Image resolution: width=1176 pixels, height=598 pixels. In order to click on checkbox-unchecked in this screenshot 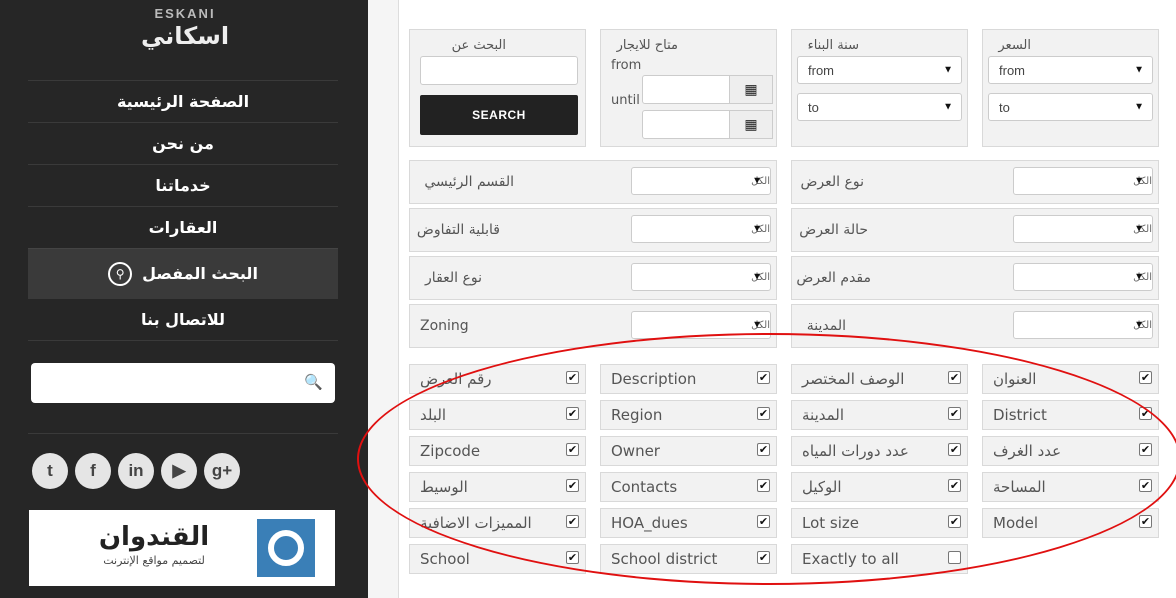, I will do `click(954, 557)`.